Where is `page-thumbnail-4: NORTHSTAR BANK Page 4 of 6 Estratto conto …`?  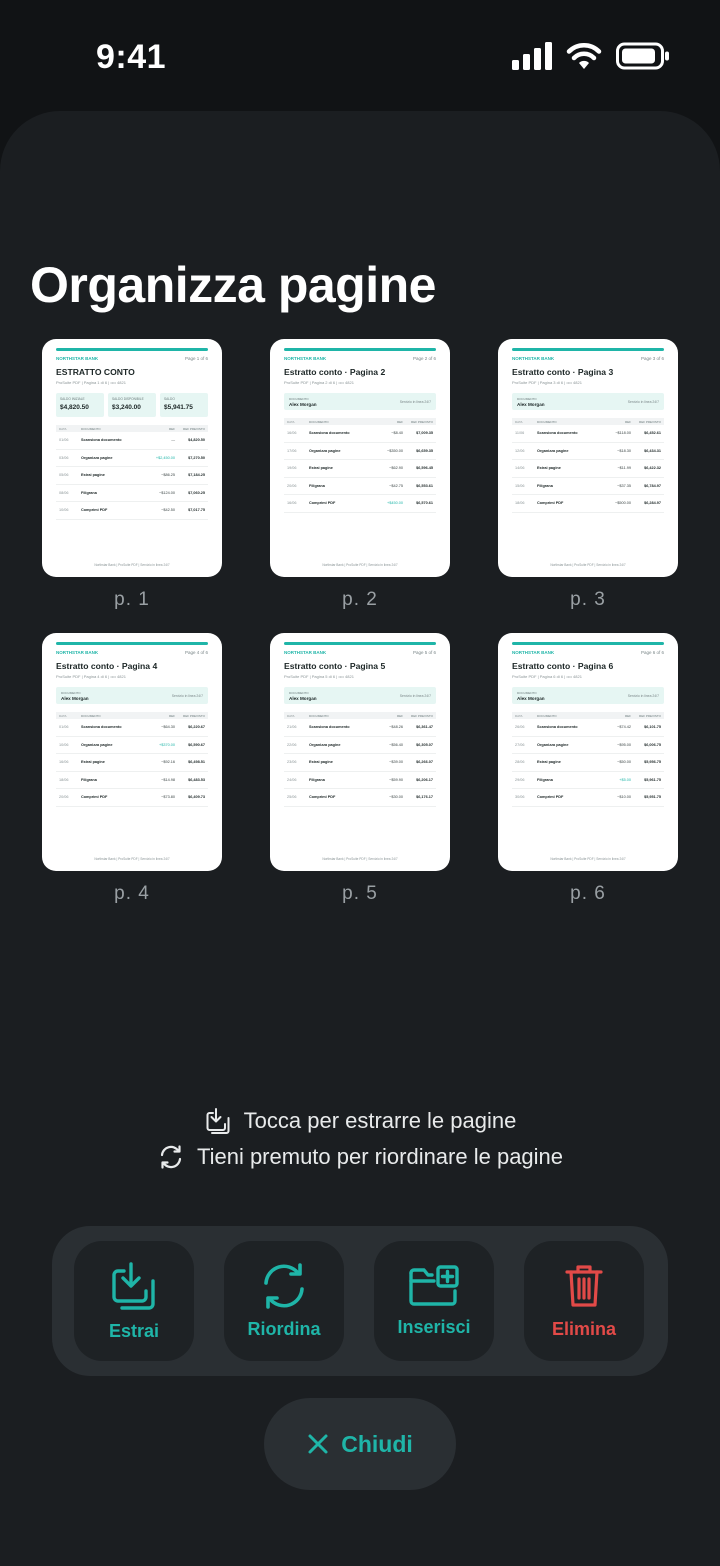 page-thumbnail-4: NORTHSTAR BANK Page 4 of 6 Estratto conto … is located at coordinates (132, 769).